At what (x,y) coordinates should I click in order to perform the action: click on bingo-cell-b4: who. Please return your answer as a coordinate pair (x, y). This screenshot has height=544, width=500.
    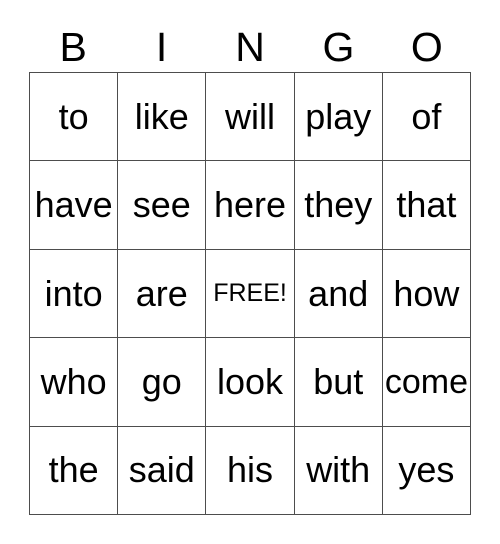
    Looking at the image, I should click on (74, 382).